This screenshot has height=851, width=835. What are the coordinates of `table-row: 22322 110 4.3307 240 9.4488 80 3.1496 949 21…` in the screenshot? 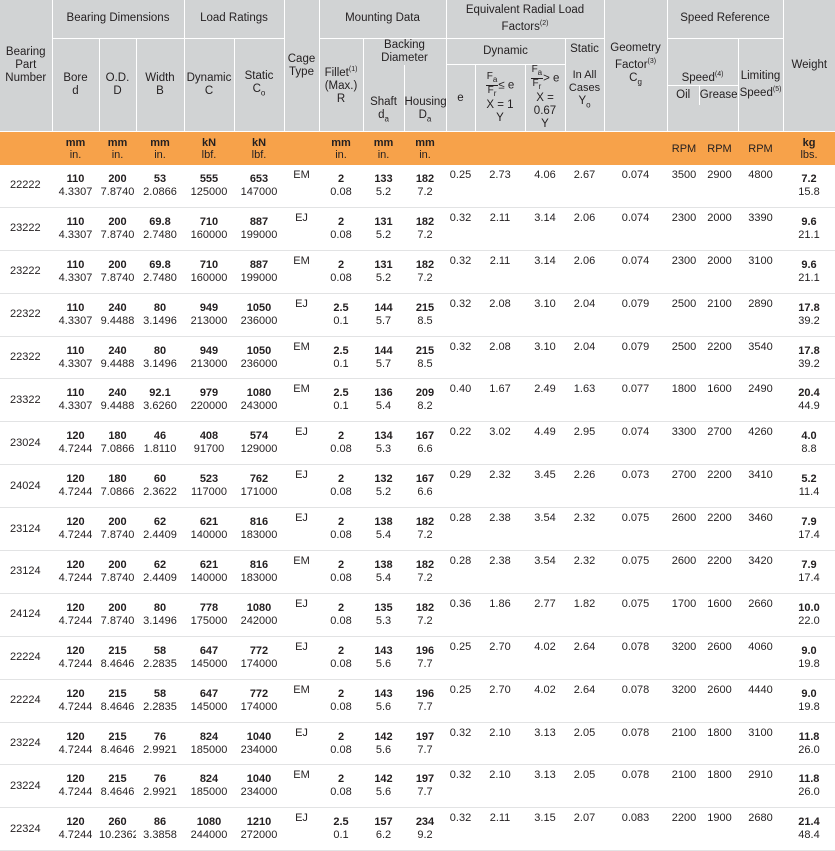 It's located at (417, 358).